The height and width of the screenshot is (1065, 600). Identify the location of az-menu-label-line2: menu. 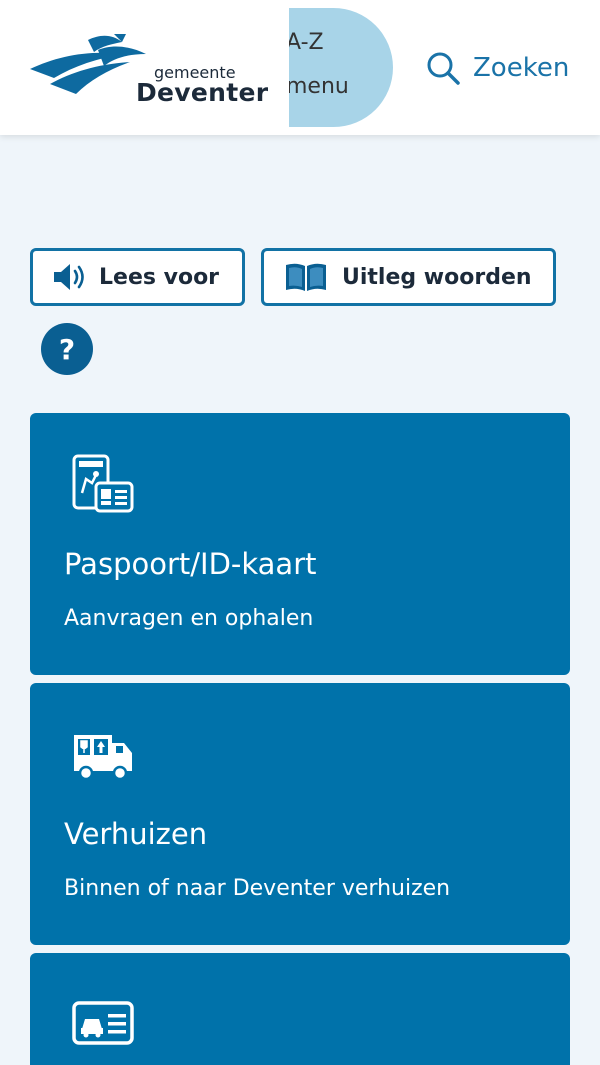
(319, 86).